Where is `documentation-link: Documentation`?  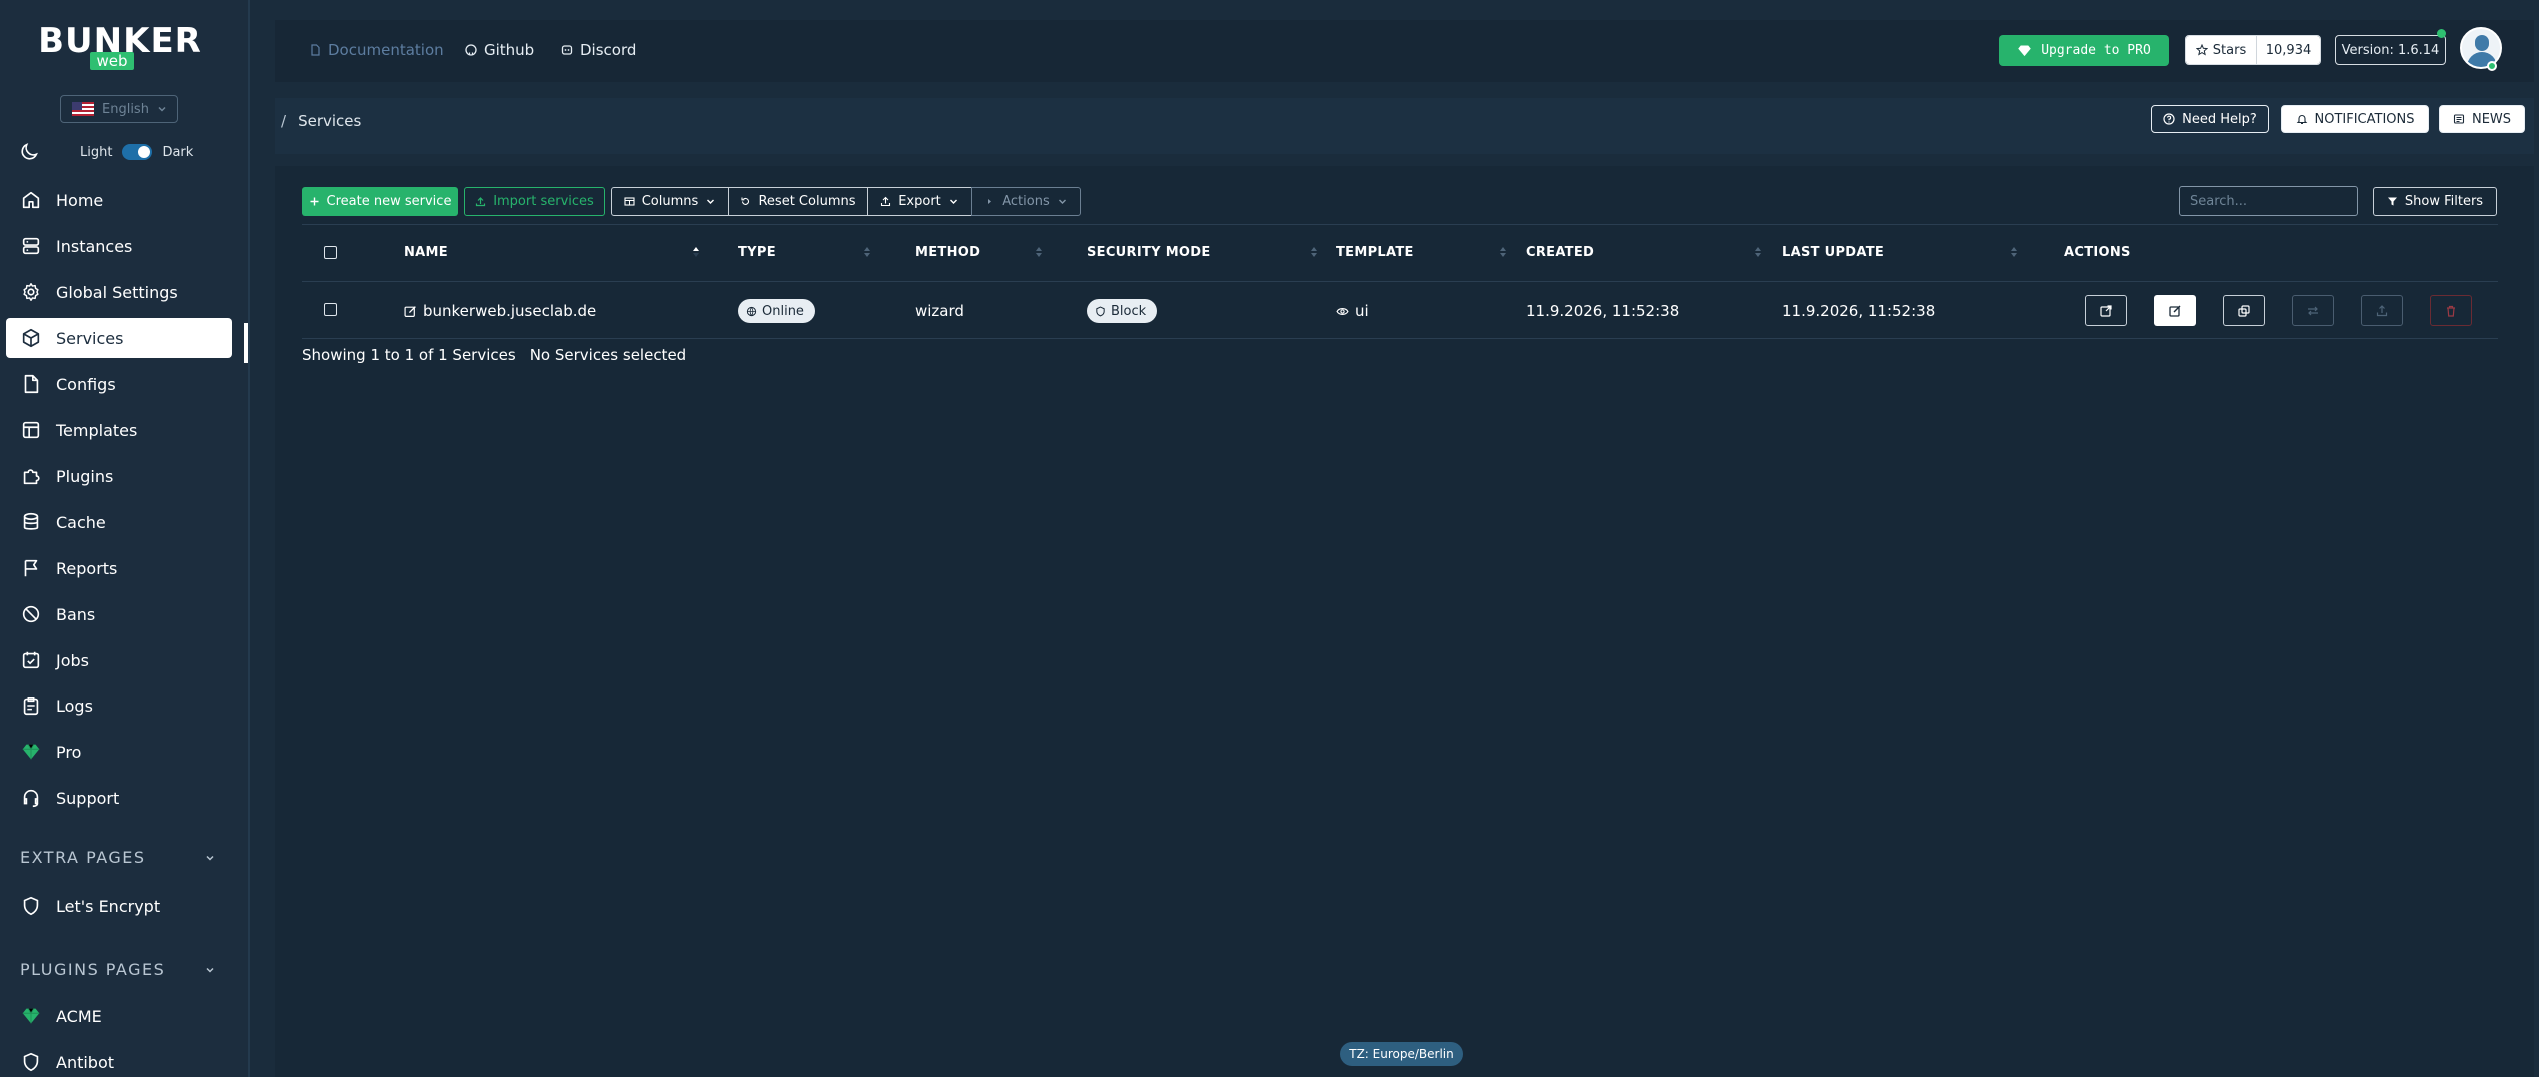
documentation-link: Documentation is located at coordinates (376, 50).